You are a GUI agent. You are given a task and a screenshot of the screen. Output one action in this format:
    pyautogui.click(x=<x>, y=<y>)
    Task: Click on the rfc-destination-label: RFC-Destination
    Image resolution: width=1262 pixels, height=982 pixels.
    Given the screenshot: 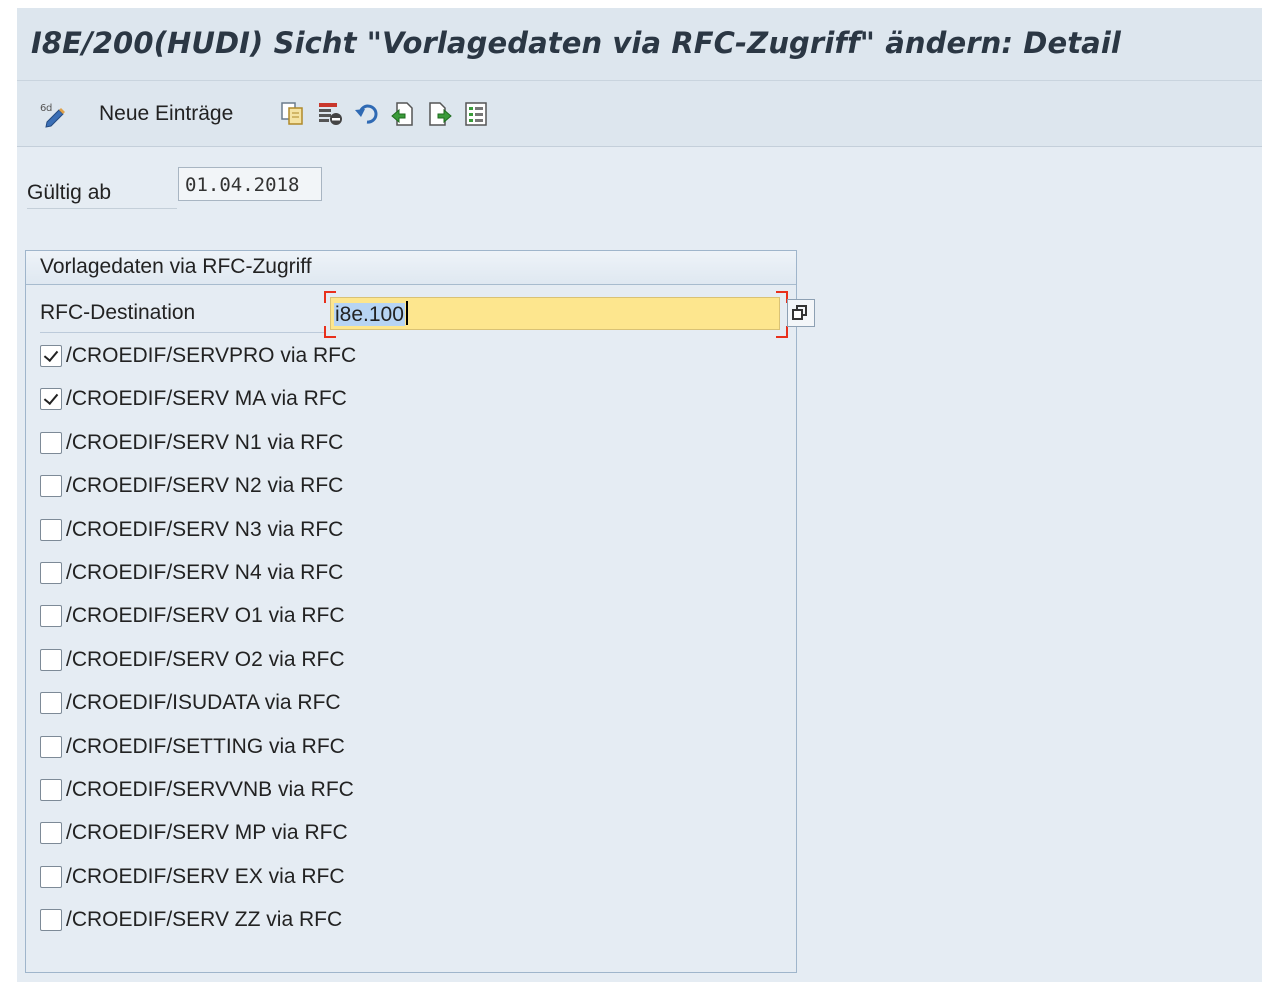 What is the action you would take?
    pyautogui.click(x=182, y=313)
    